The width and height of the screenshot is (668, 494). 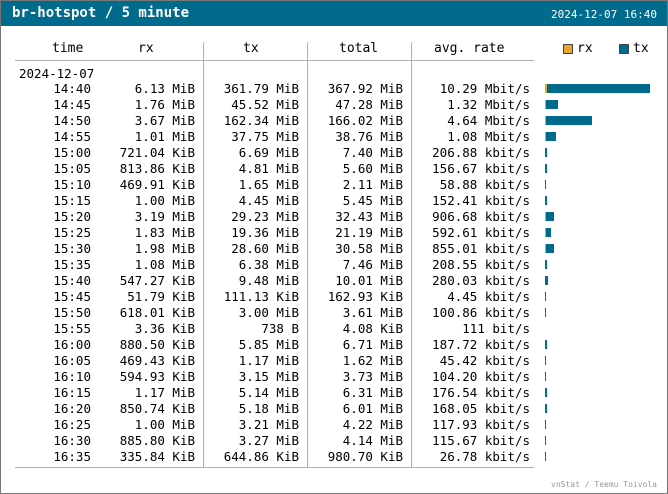 I want to click on cell-total: 367.92 MiB, so click(x=365, y=88).